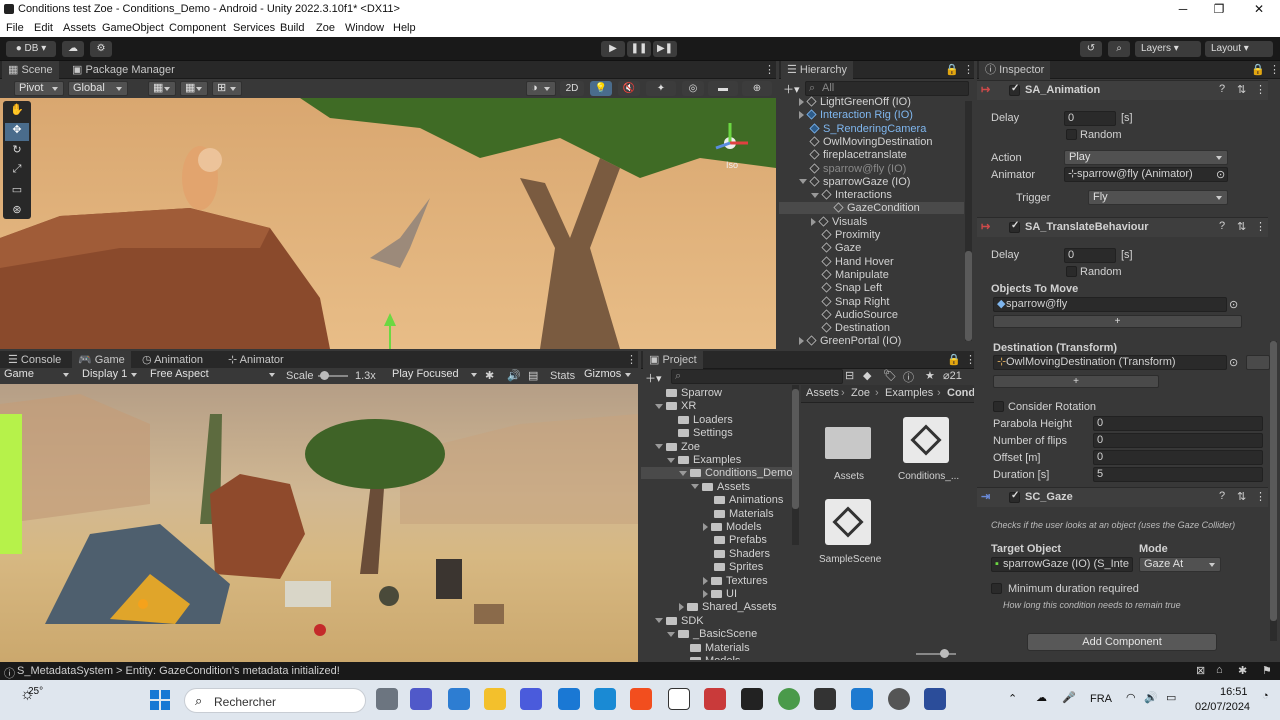  What do you see at coordinates (43, 28) in the screenshot?
I see `menu-edit: Edit` at bounding box center [43, 28].